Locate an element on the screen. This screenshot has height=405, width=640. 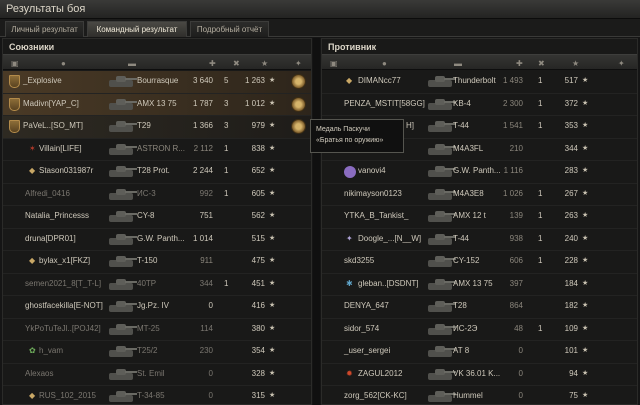
player-name: skd3255 is located at coordinates (359, 260).